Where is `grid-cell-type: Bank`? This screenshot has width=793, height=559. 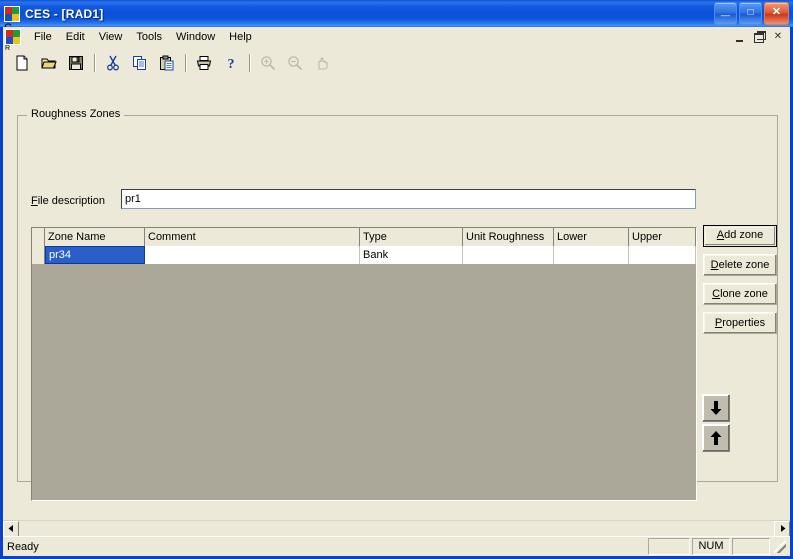 grid-cell-type: Bank is located at coordinates (411, 255).